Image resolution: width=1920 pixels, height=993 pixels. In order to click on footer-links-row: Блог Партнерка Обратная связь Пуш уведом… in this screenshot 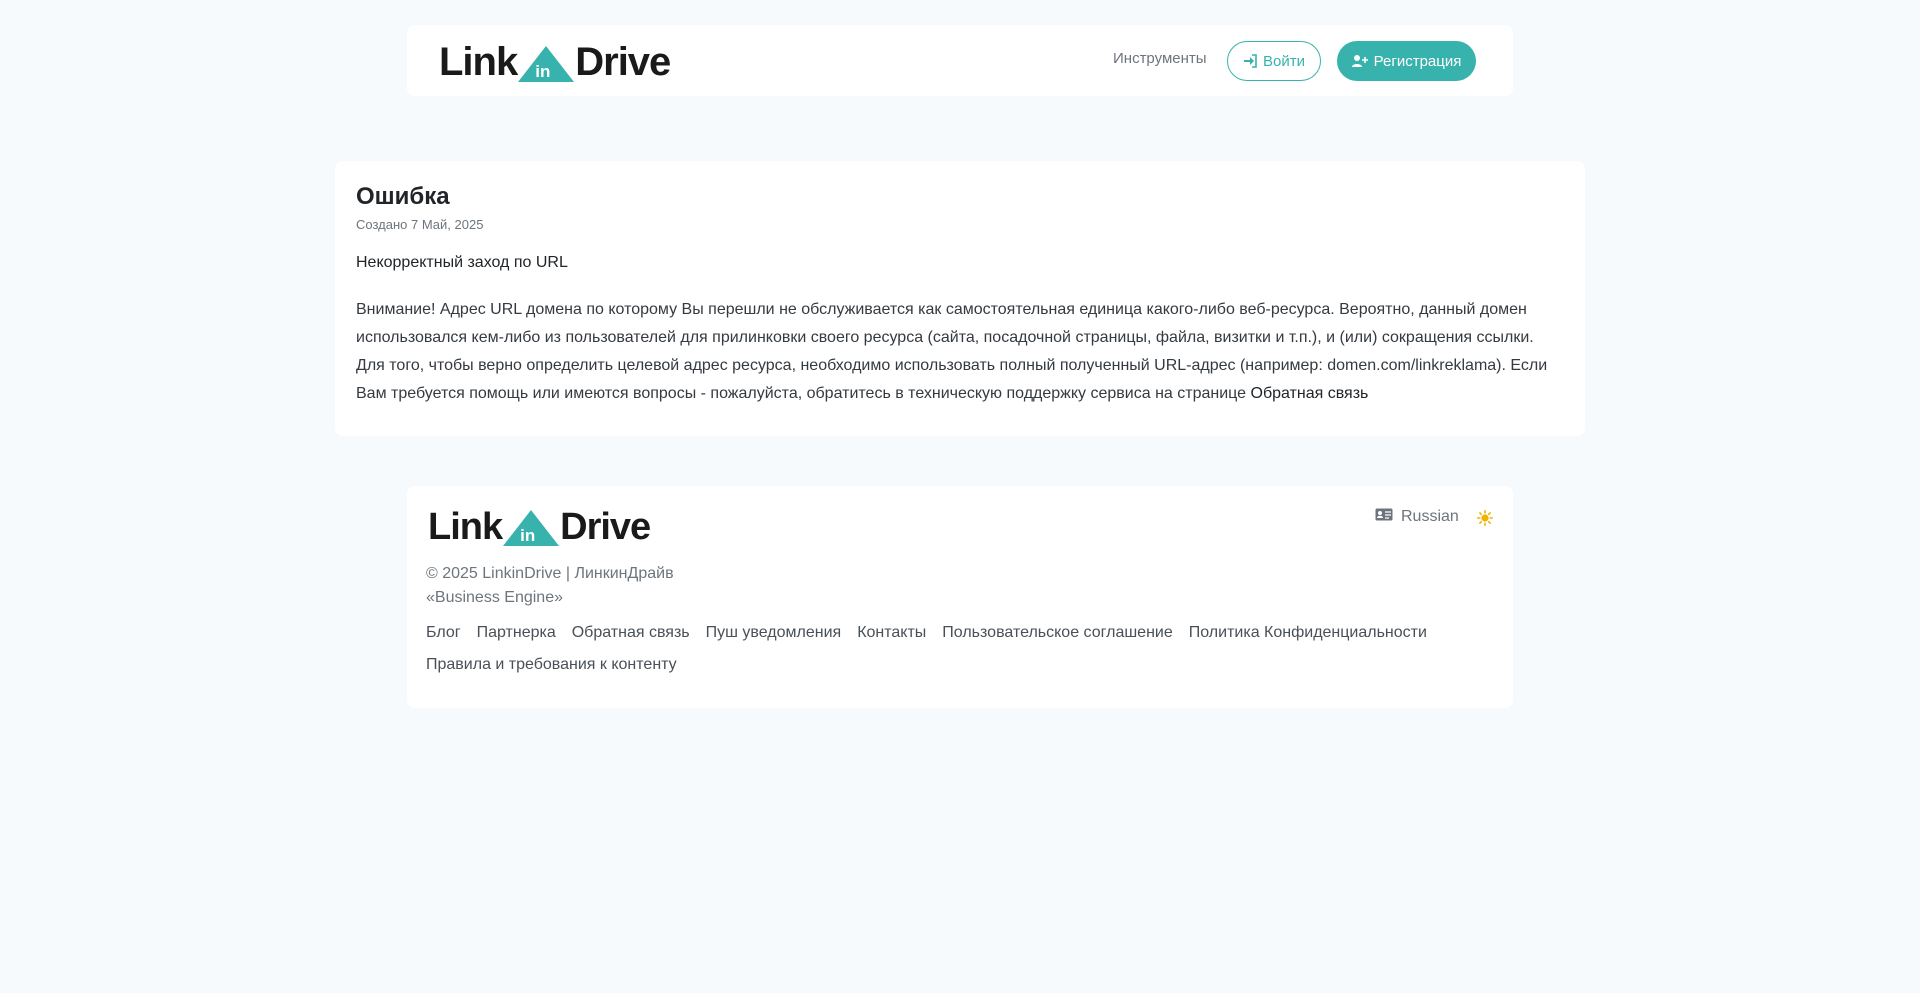, I will do `click(956, 633)`.